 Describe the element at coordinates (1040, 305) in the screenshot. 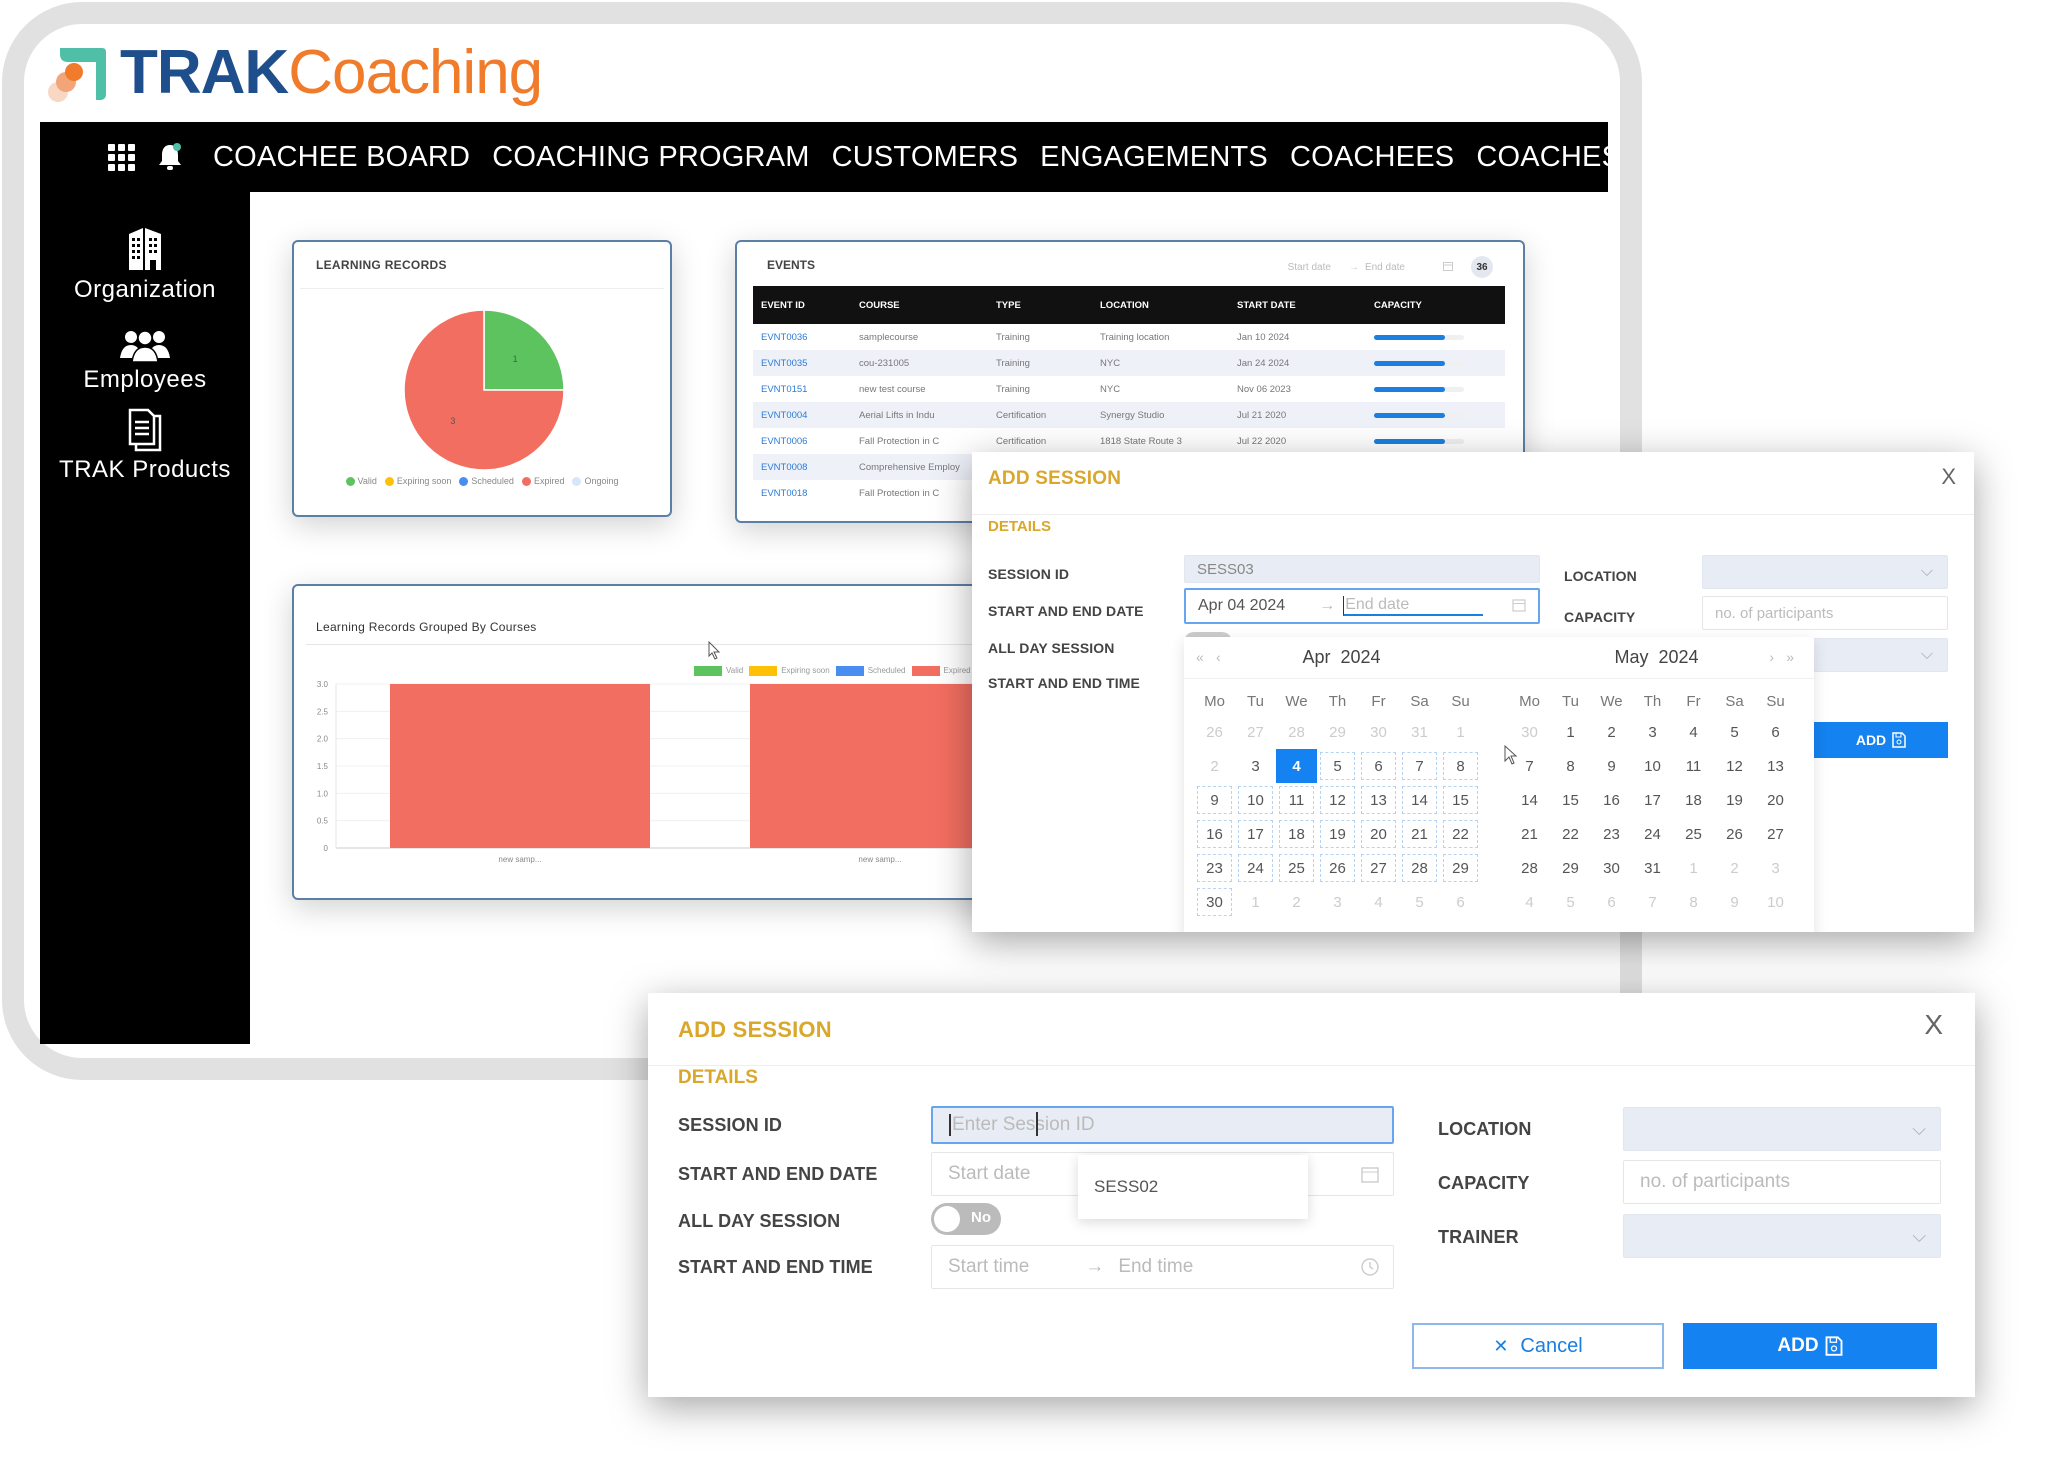

I see `col-type: TYPE` at that location.